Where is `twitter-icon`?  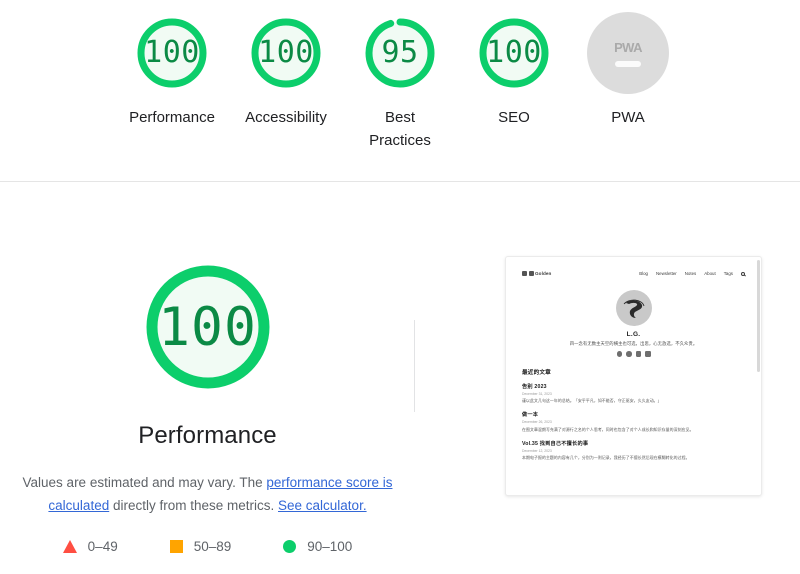 twitter-icon is located at coordinates (638, 354).